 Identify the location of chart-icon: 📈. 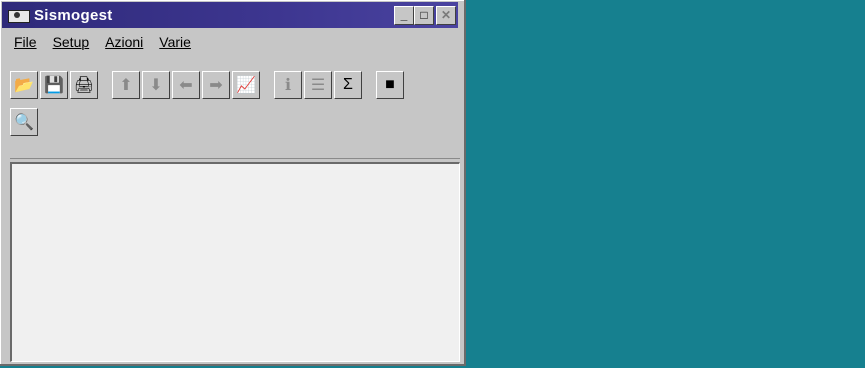
(246, 85).